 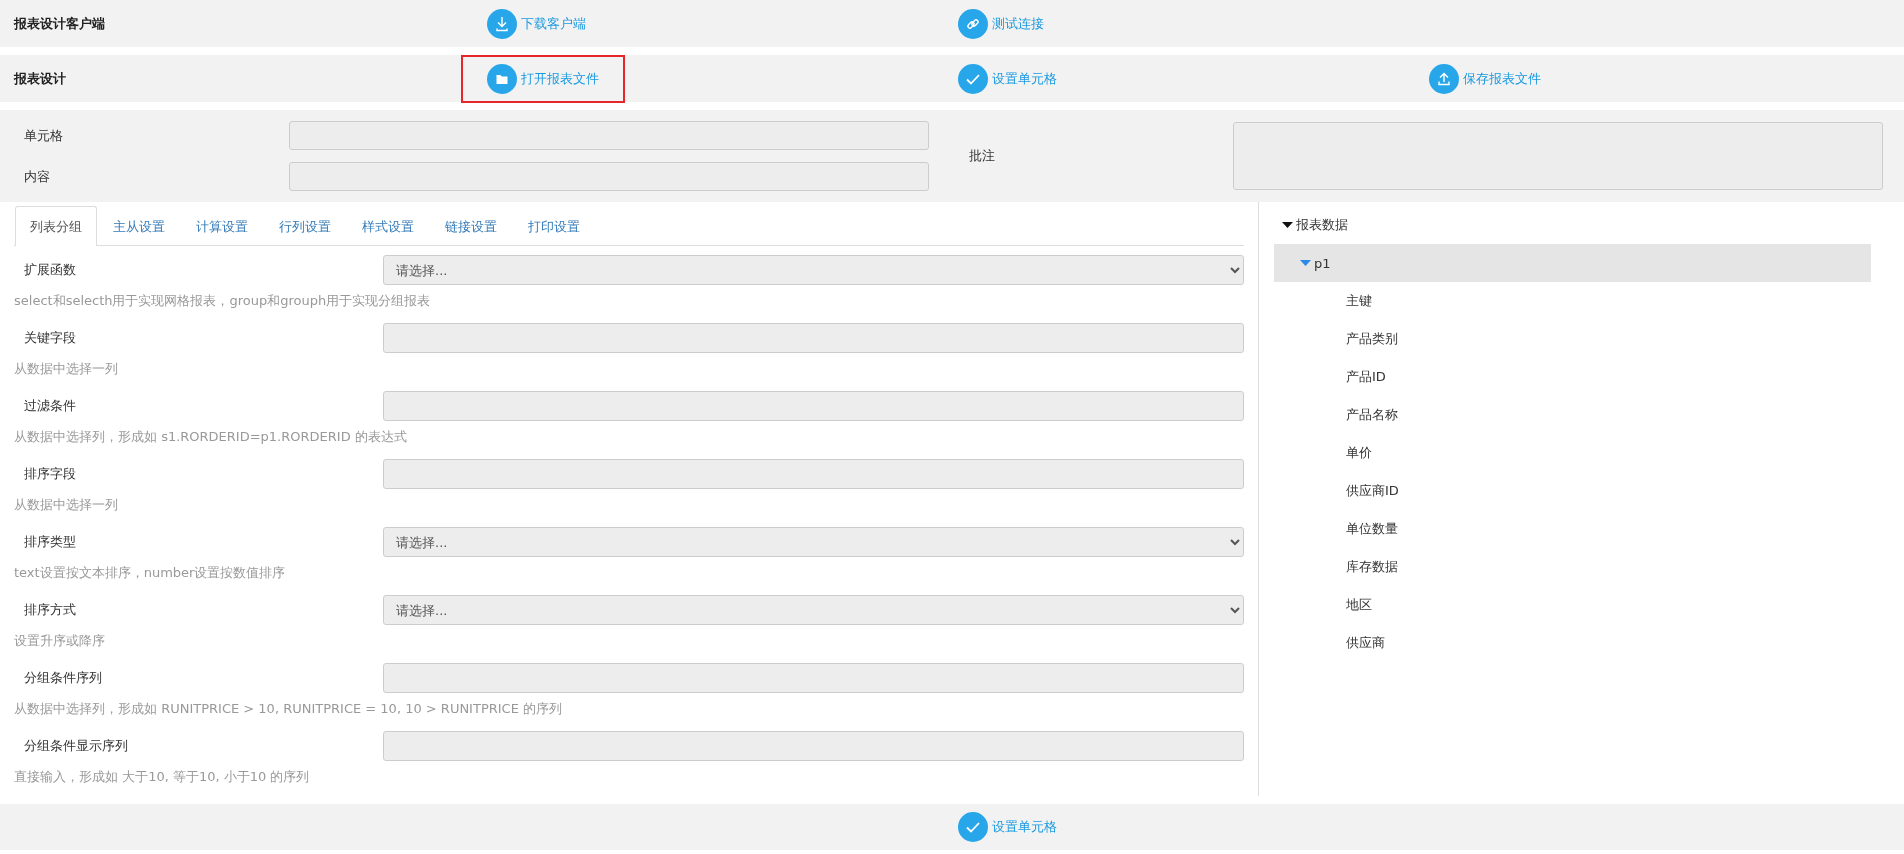 What do you see at coordinates (211, 437) in the screenshot?
I see `field-hint: 从数据中选择列，形成如 s1.RORDERID=p1.RORDERID 的表达式` at bounding box center [211, 437].